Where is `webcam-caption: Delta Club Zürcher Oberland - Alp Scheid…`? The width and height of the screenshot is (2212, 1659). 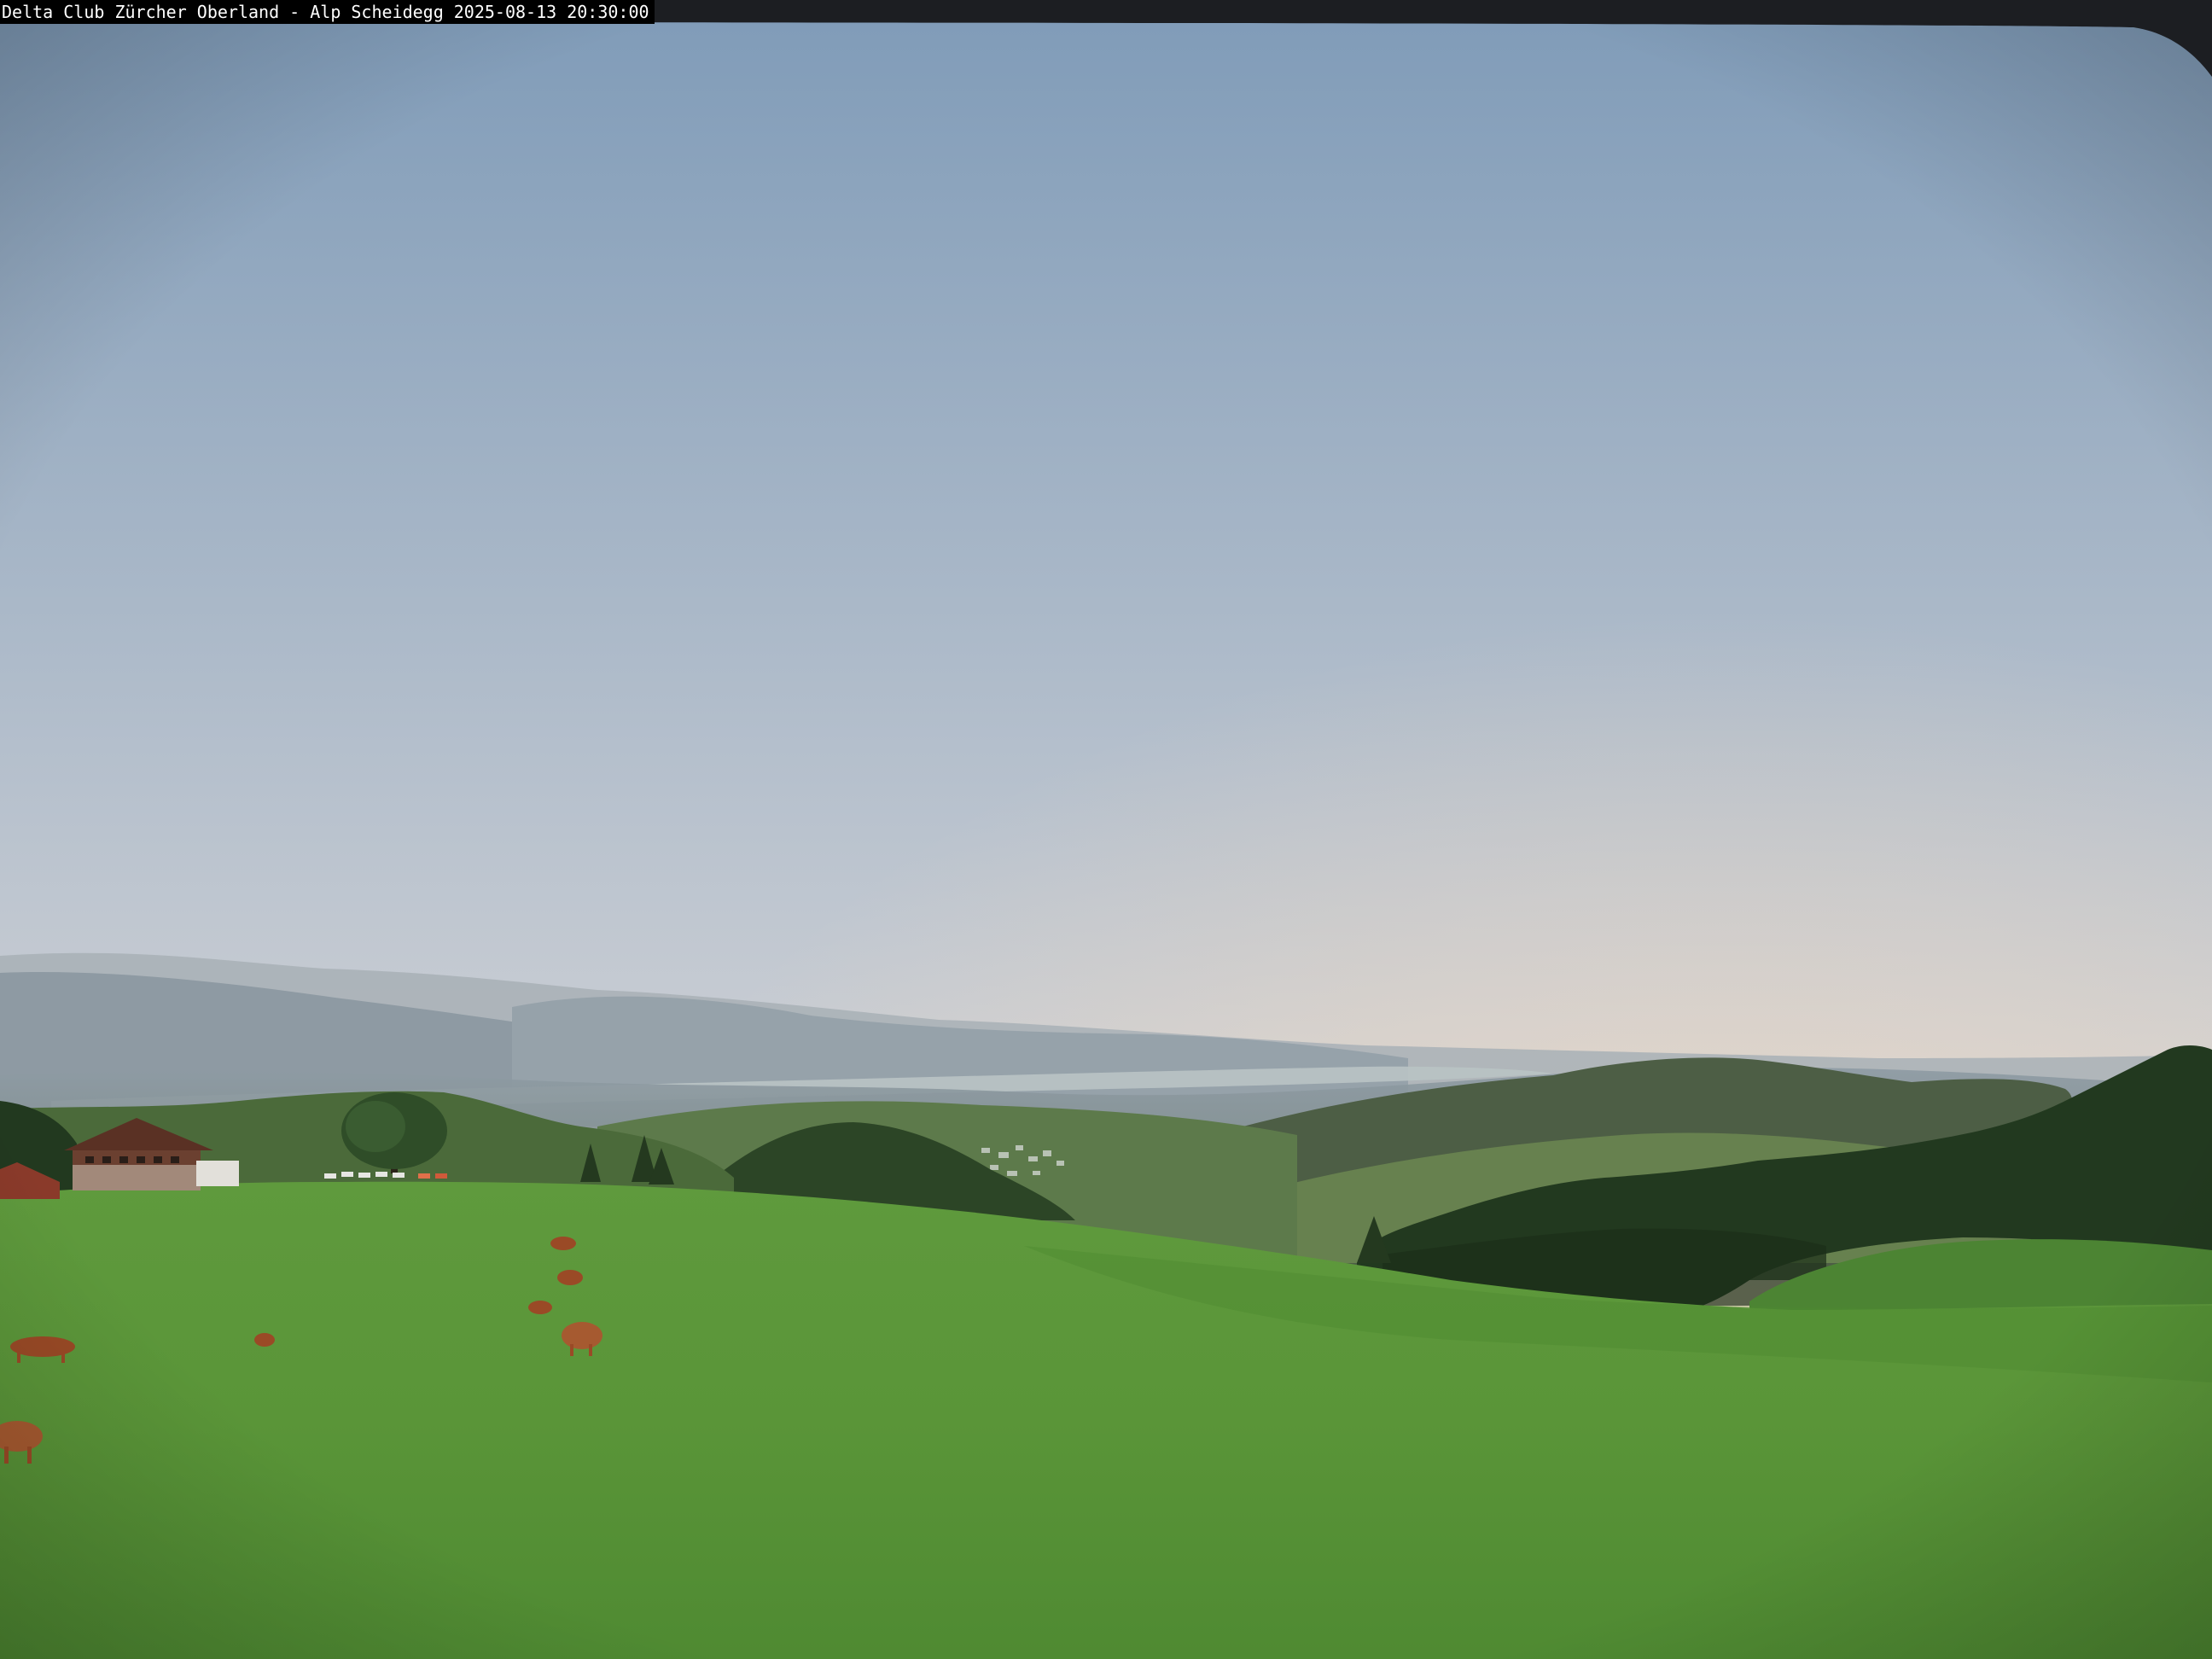 webcam-caption: Delta Club Zürcher Oberland - Alp Scheid… is located at coordinates (223, 12).